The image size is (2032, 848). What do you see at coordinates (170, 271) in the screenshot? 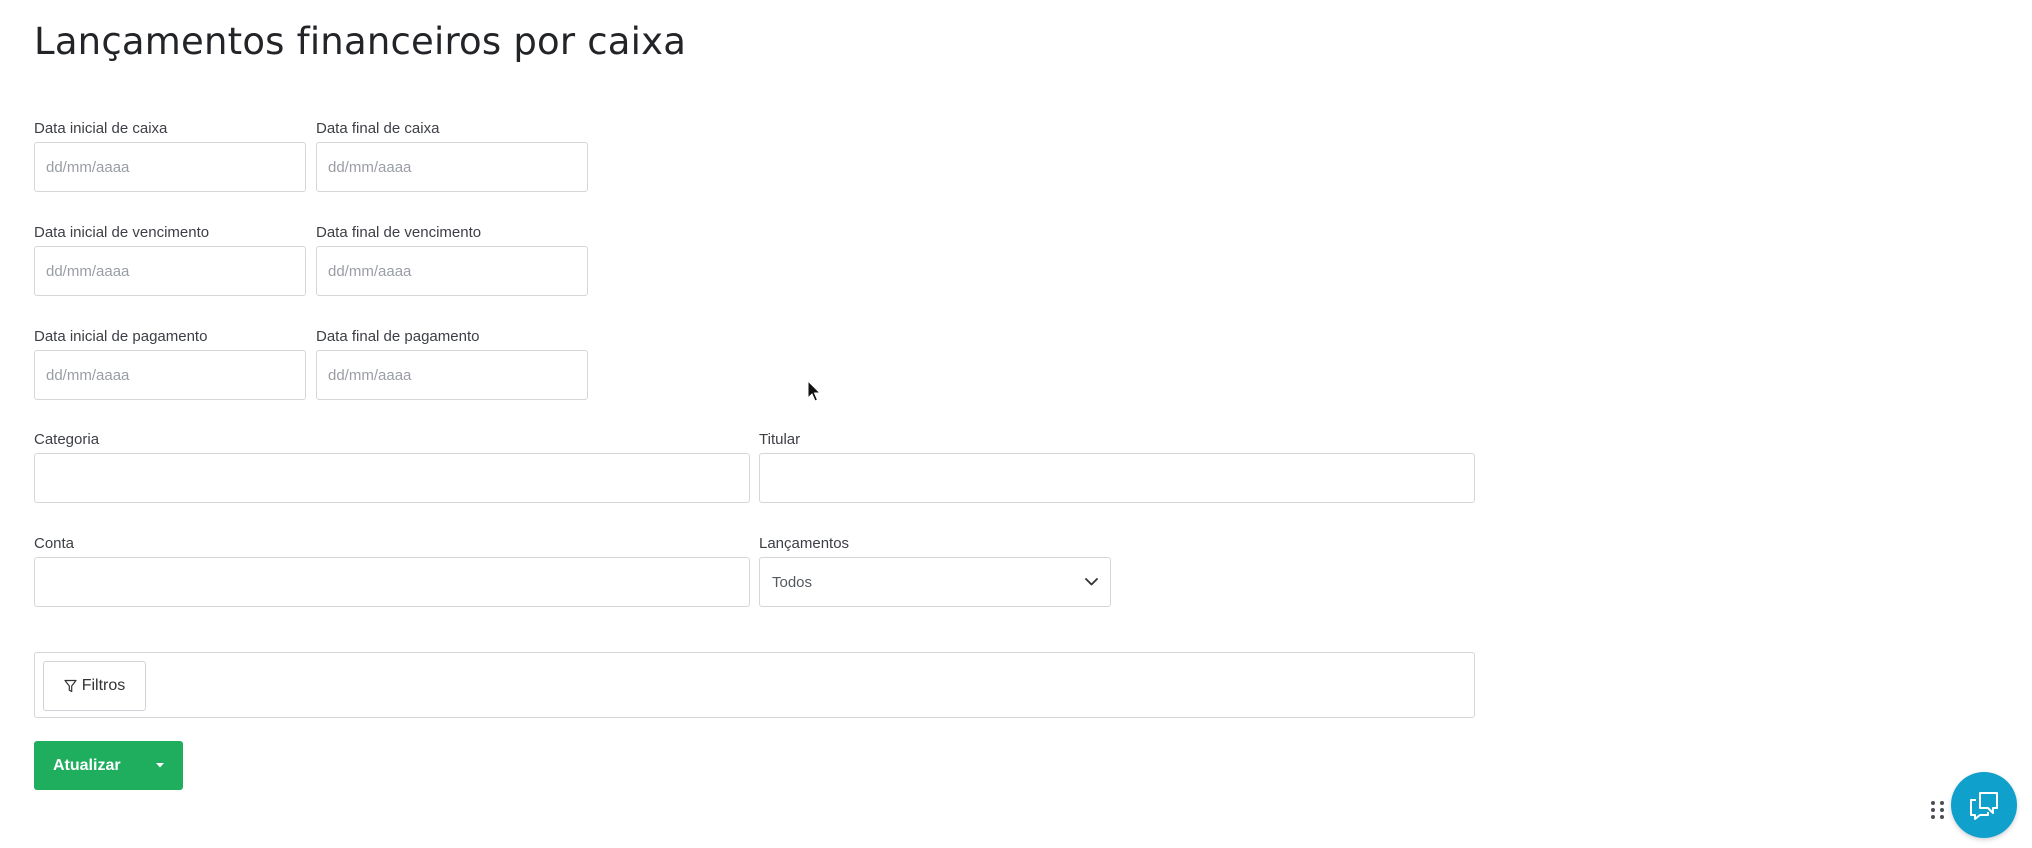
I see `due-start-input` at bounding box center [170, 271].